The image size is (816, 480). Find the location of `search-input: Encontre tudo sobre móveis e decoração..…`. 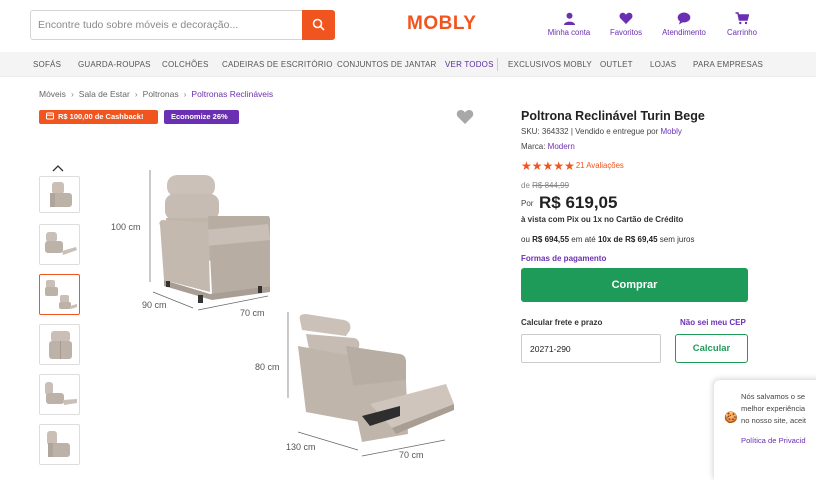

search-input: Encontre tudo sobre móveis e decoração..… is located at coordinates (138, 25).